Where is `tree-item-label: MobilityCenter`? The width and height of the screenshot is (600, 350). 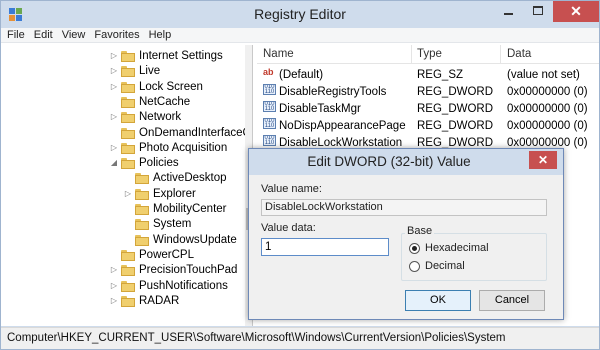
tree-item-label: MobilityCenter is located at coordinates (190, 209).